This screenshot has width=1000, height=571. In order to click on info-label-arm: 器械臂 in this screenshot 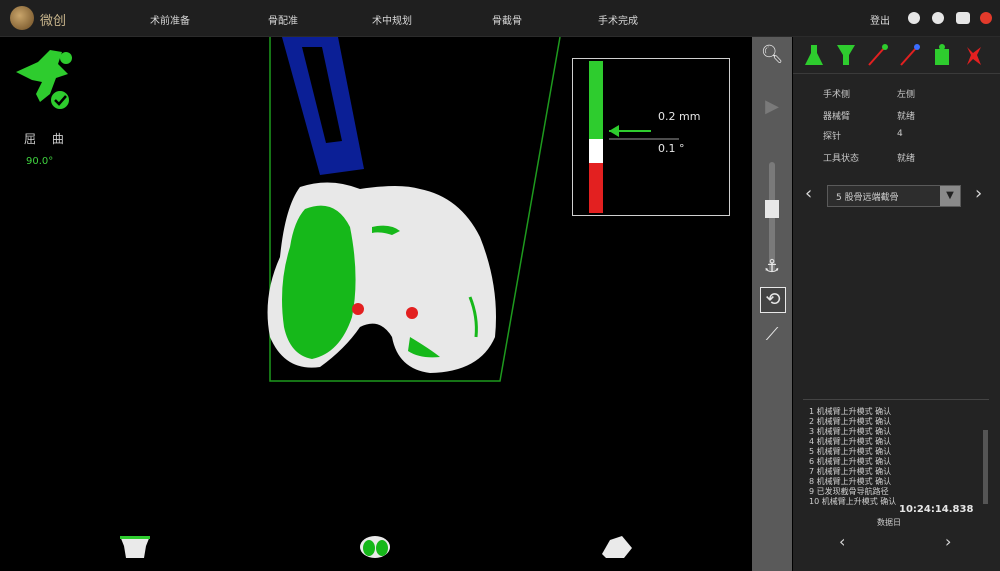, I will do `click(837, 117)`.